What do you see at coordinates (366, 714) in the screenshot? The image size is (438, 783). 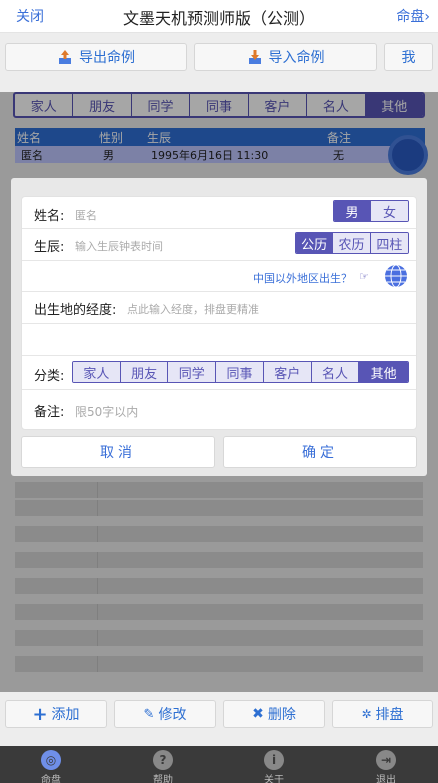 I see `sparkle-icon: ✲` at bounding box center [366, 714].